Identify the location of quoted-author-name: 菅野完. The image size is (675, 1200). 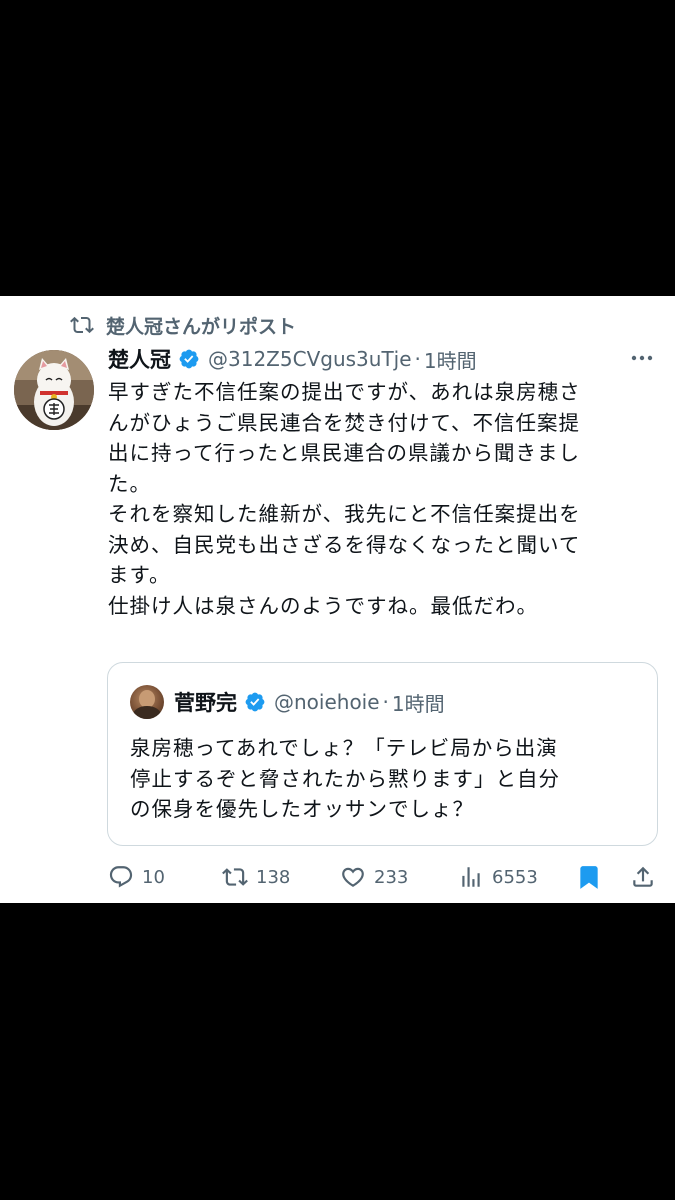
(205, 702).